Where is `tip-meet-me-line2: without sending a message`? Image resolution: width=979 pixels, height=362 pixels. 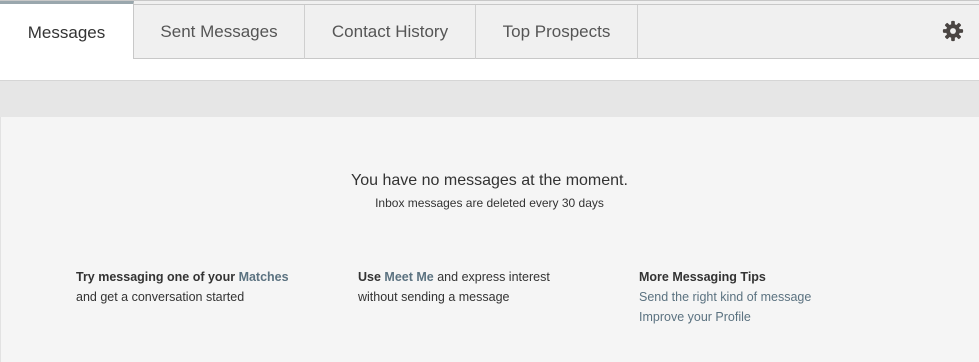
tip-meet-me-line2: without sending a message is located at coordinates (434, 297).